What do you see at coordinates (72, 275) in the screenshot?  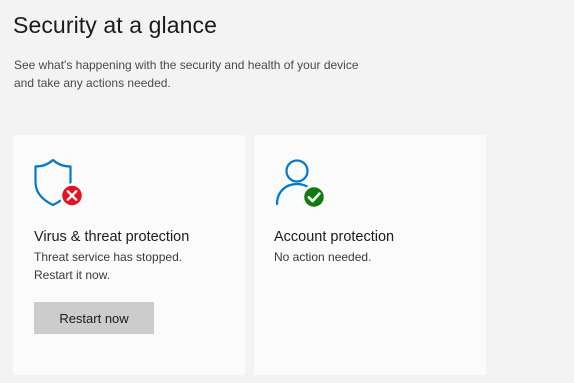 I see `card-status-line-2: Restart it now.` at bounding box center [72, 275].